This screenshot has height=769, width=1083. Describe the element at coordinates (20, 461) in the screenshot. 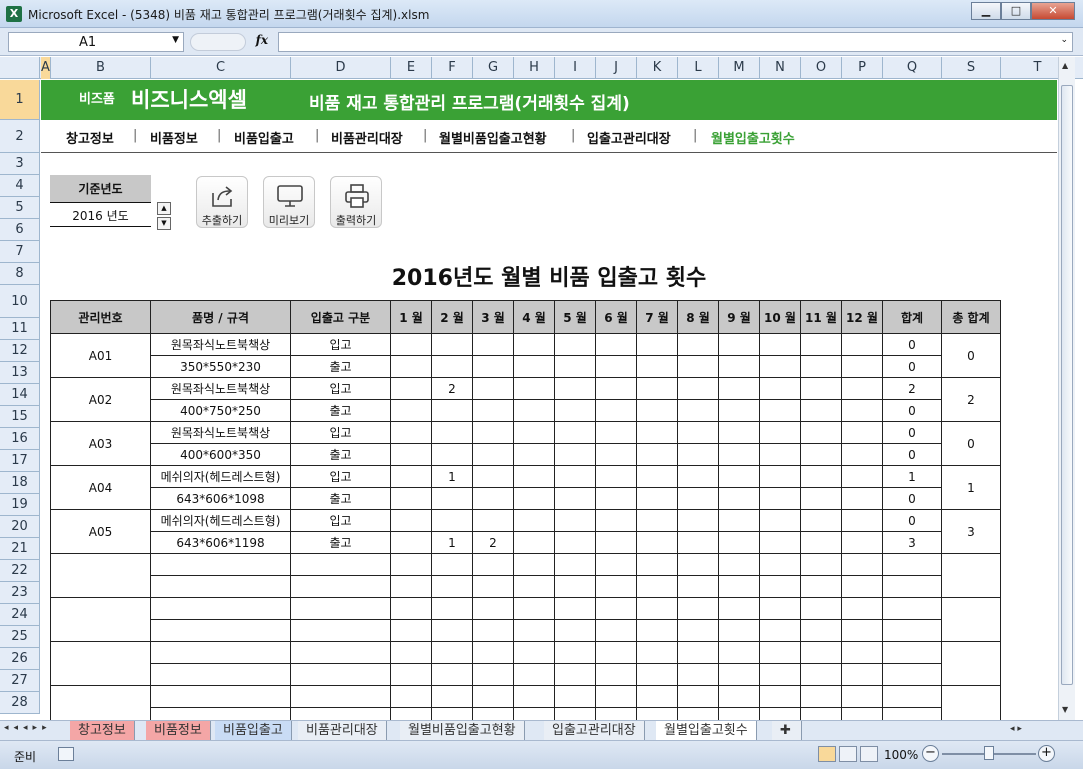

I see `row-header: 17` at that location.